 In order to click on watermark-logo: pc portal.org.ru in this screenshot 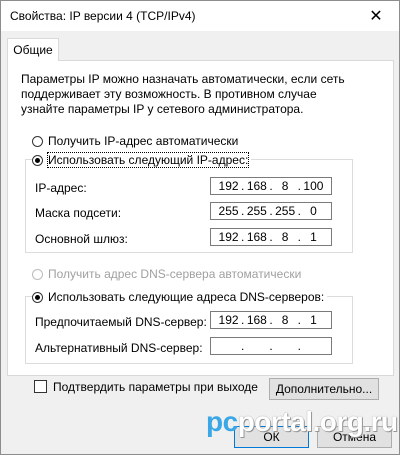, I will do `click(302, 422)`.